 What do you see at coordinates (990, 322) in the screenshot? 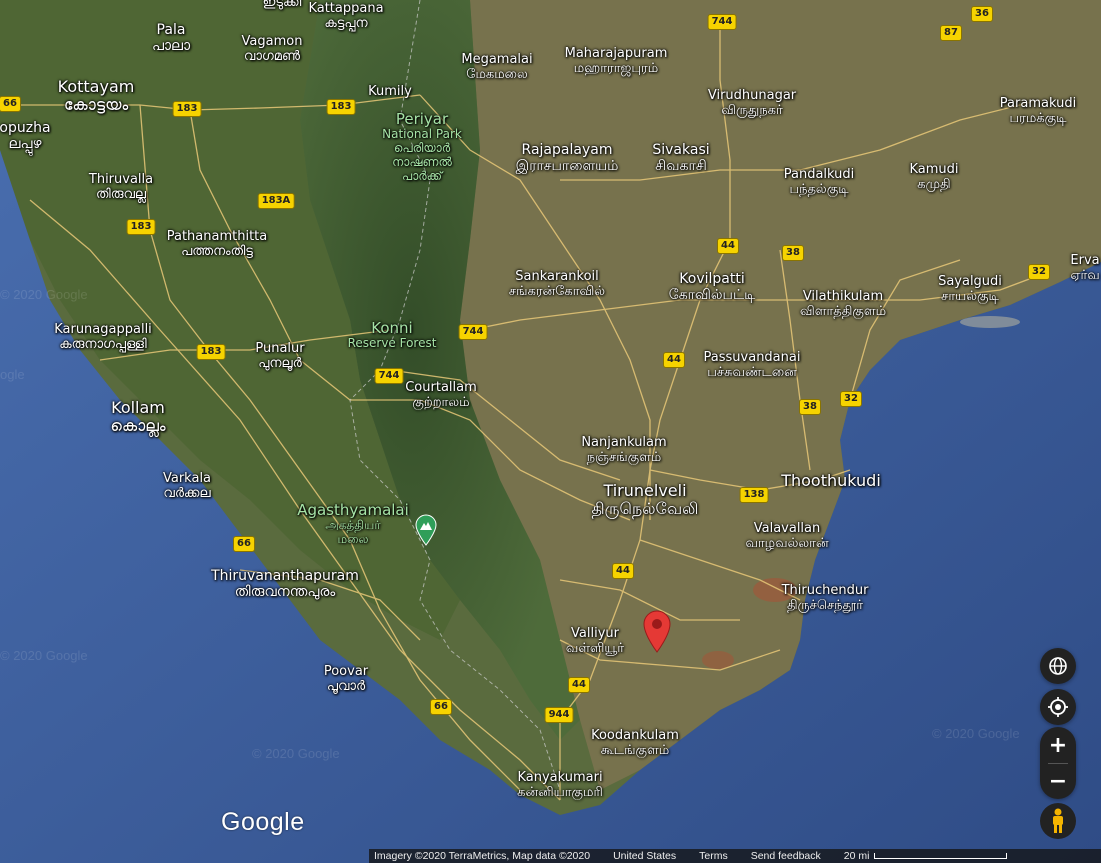
I see `salt-pans` at bounding box center [990, 322].